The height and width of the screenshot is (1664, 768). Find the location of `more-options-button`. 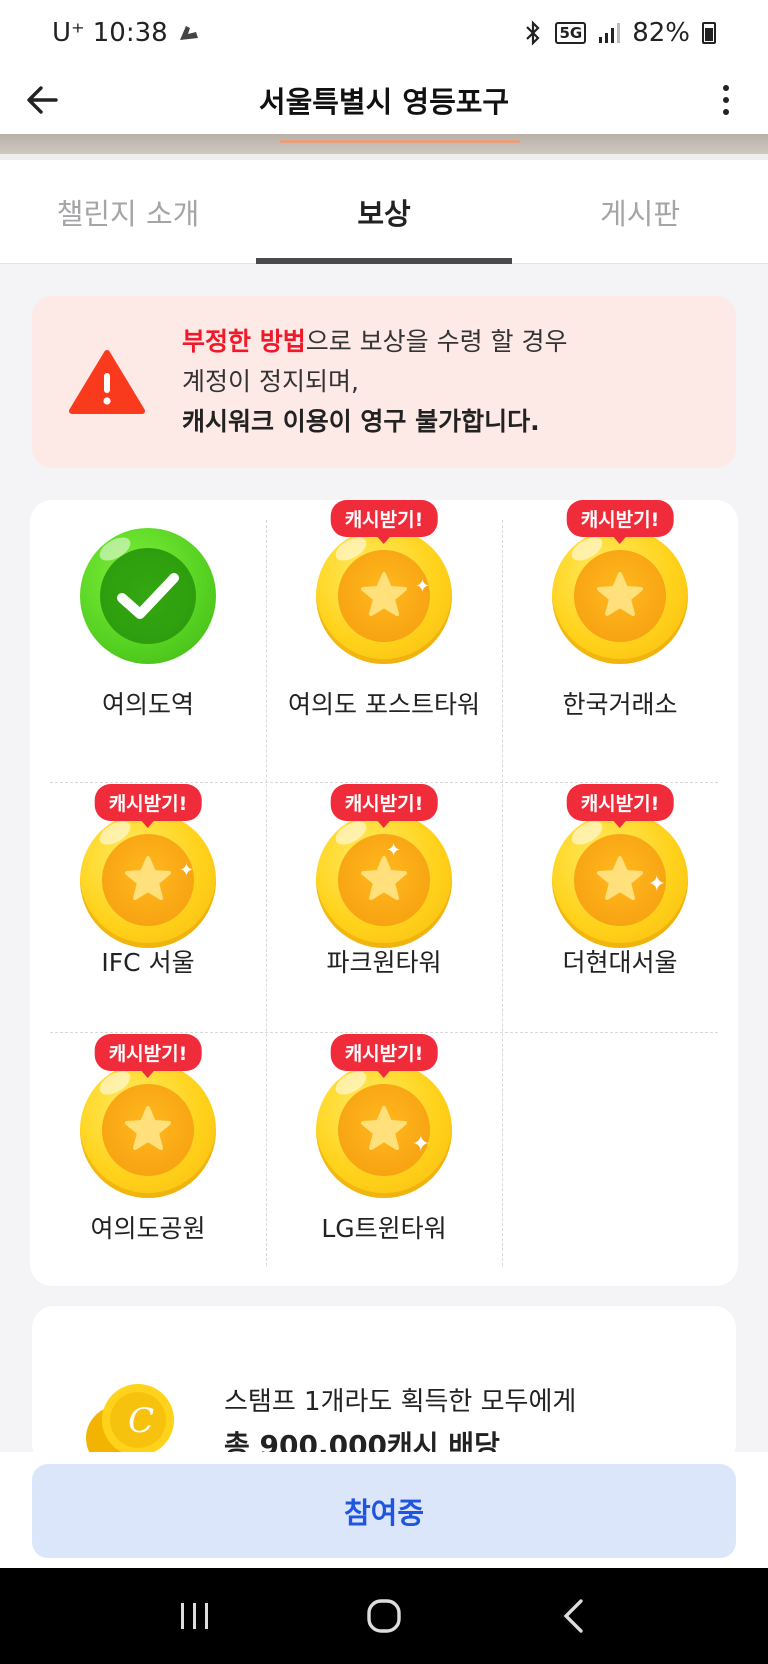

more-options-button is located at coordinates (726, 100).